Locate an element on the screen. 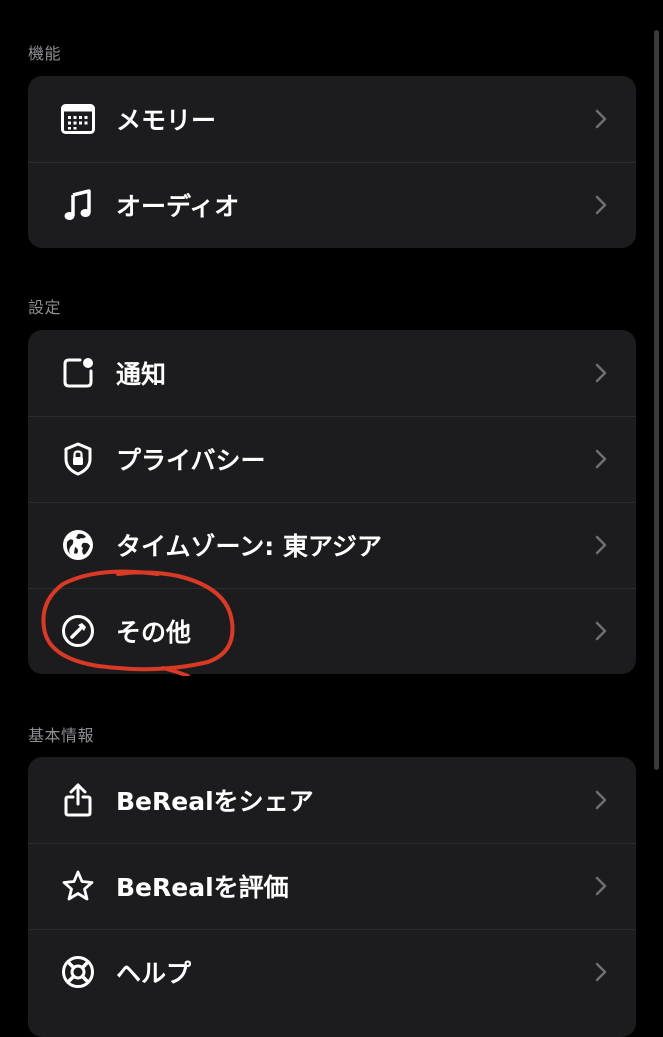  calendar-icon is located at coordinates (78, 119).